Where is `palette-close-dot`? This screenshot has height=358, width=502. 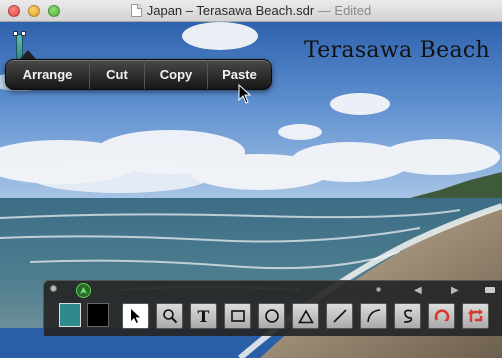
palette-close-dot is located at coordinates (53, 288).